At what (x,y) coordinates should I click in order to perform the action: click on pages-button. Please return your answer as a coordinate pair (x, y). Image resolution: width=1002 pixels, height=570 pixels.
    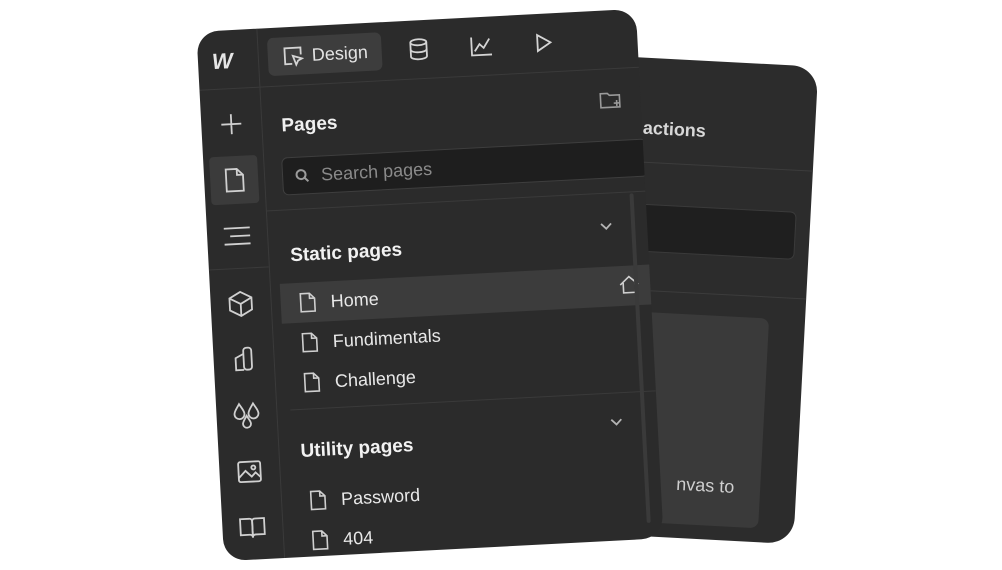
    Looking at the image, I should click on (234, 180).